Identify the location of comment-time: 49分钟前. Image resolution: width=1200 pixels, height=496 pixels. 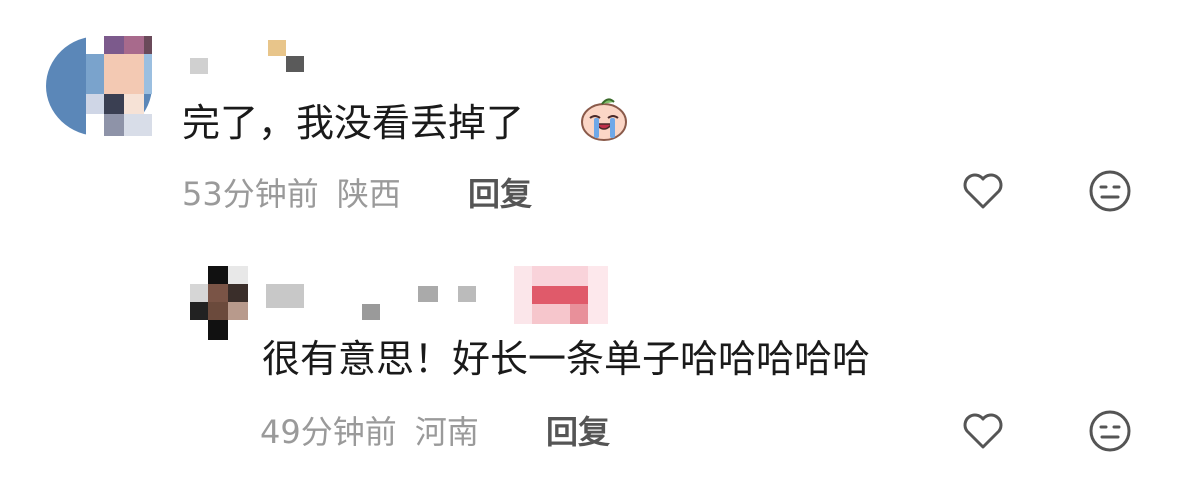
(328, 432).